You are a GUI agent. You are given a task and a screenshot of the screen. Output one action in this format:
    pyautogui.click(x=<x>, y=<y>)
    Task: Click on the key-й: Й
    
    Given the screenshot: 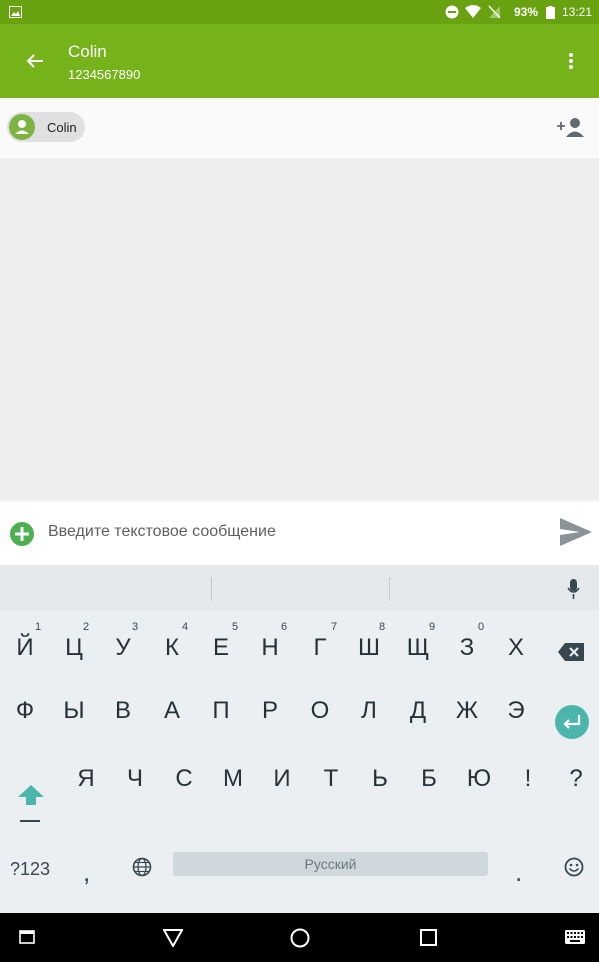 What is the action you would take?
    pyautogui.click(x=25, y=648)
    